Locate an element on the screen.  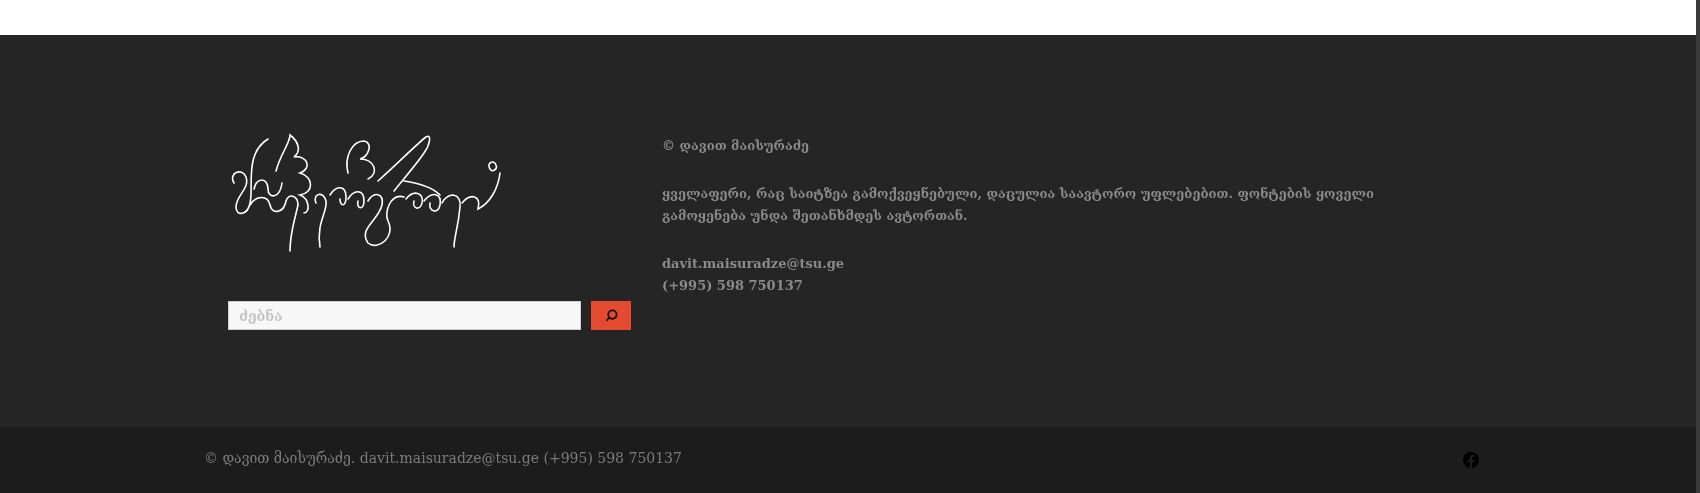
search-button is located at coordinates (611, 315).